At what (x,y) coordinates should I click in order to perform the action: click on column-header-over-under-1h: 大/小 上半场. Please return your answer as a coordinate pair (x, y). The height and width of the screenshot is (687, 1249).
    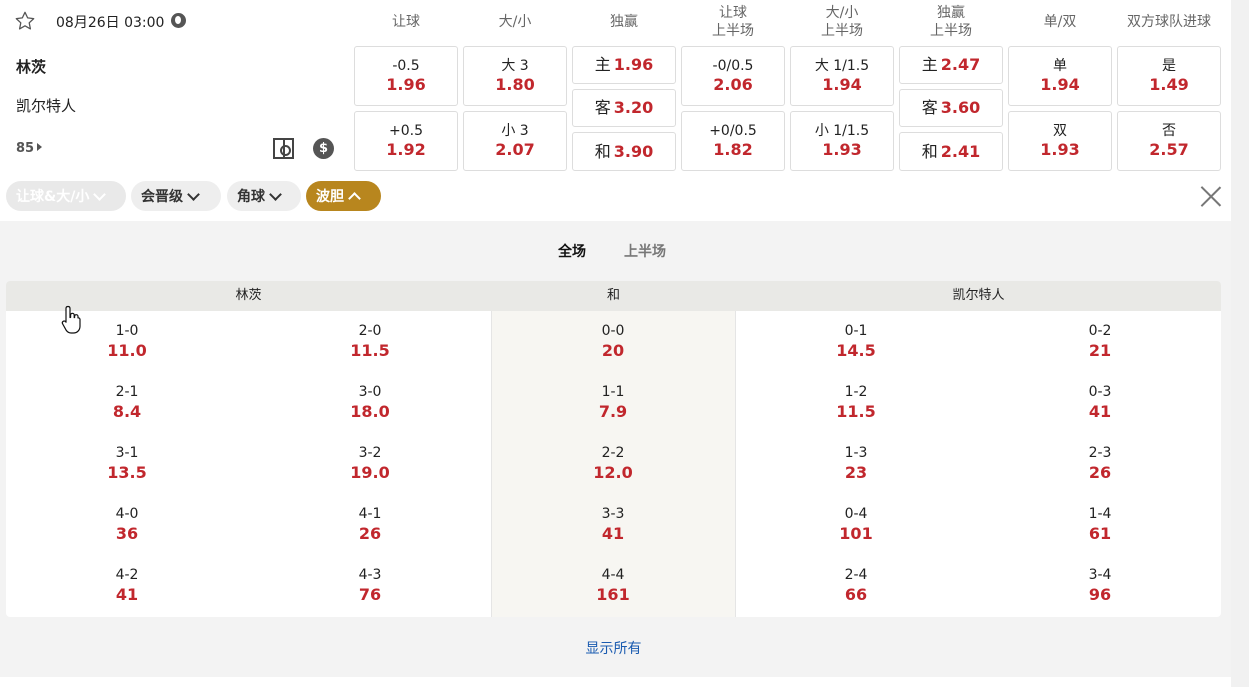
    Looking at the image, I should click on (842, 22).